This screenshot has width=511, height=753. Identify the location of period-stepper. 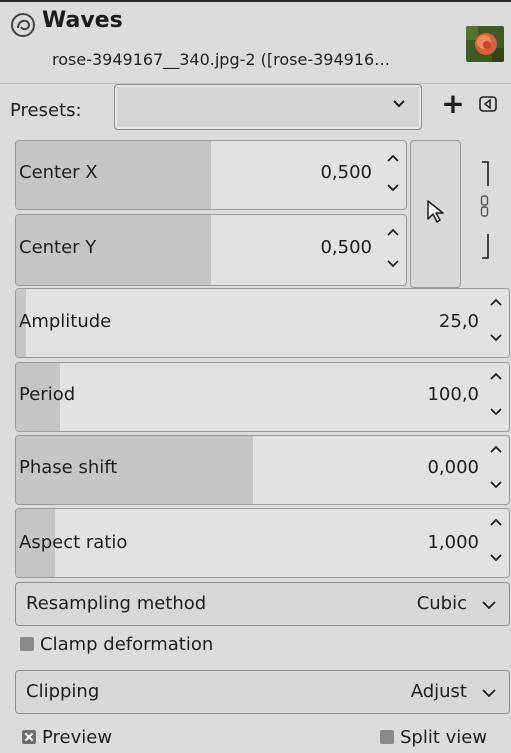
(496, 397).